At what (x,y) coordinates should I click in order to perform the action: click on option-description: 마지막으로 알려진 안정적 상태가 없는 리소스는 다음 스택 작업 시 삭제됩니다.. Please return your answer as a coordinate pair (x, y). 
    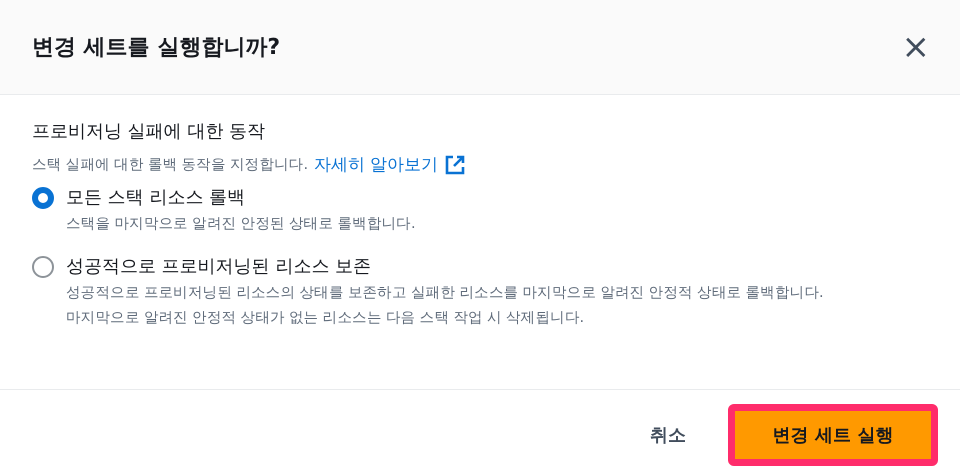
    Looking at the image, I should click on (325, 318).